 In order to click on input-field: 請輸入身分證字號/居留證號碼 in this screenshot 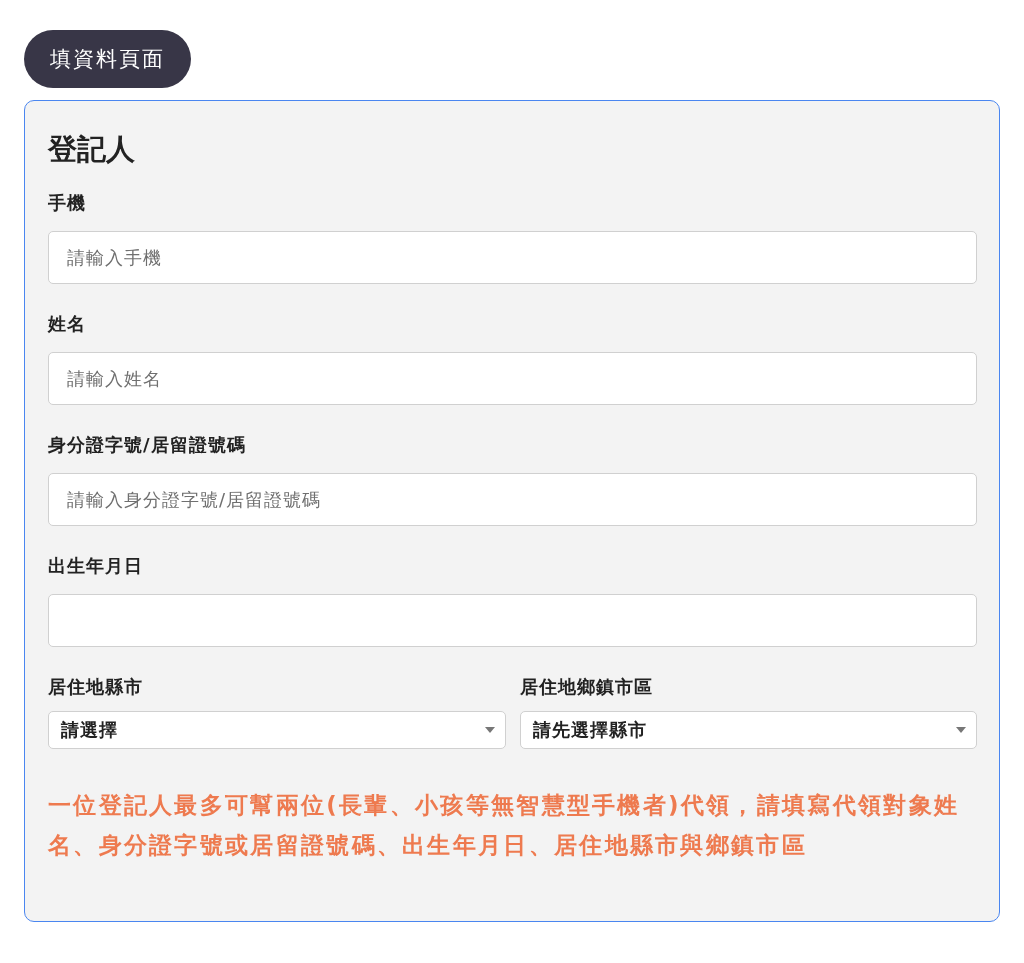, I will do `click(512, 499)`.